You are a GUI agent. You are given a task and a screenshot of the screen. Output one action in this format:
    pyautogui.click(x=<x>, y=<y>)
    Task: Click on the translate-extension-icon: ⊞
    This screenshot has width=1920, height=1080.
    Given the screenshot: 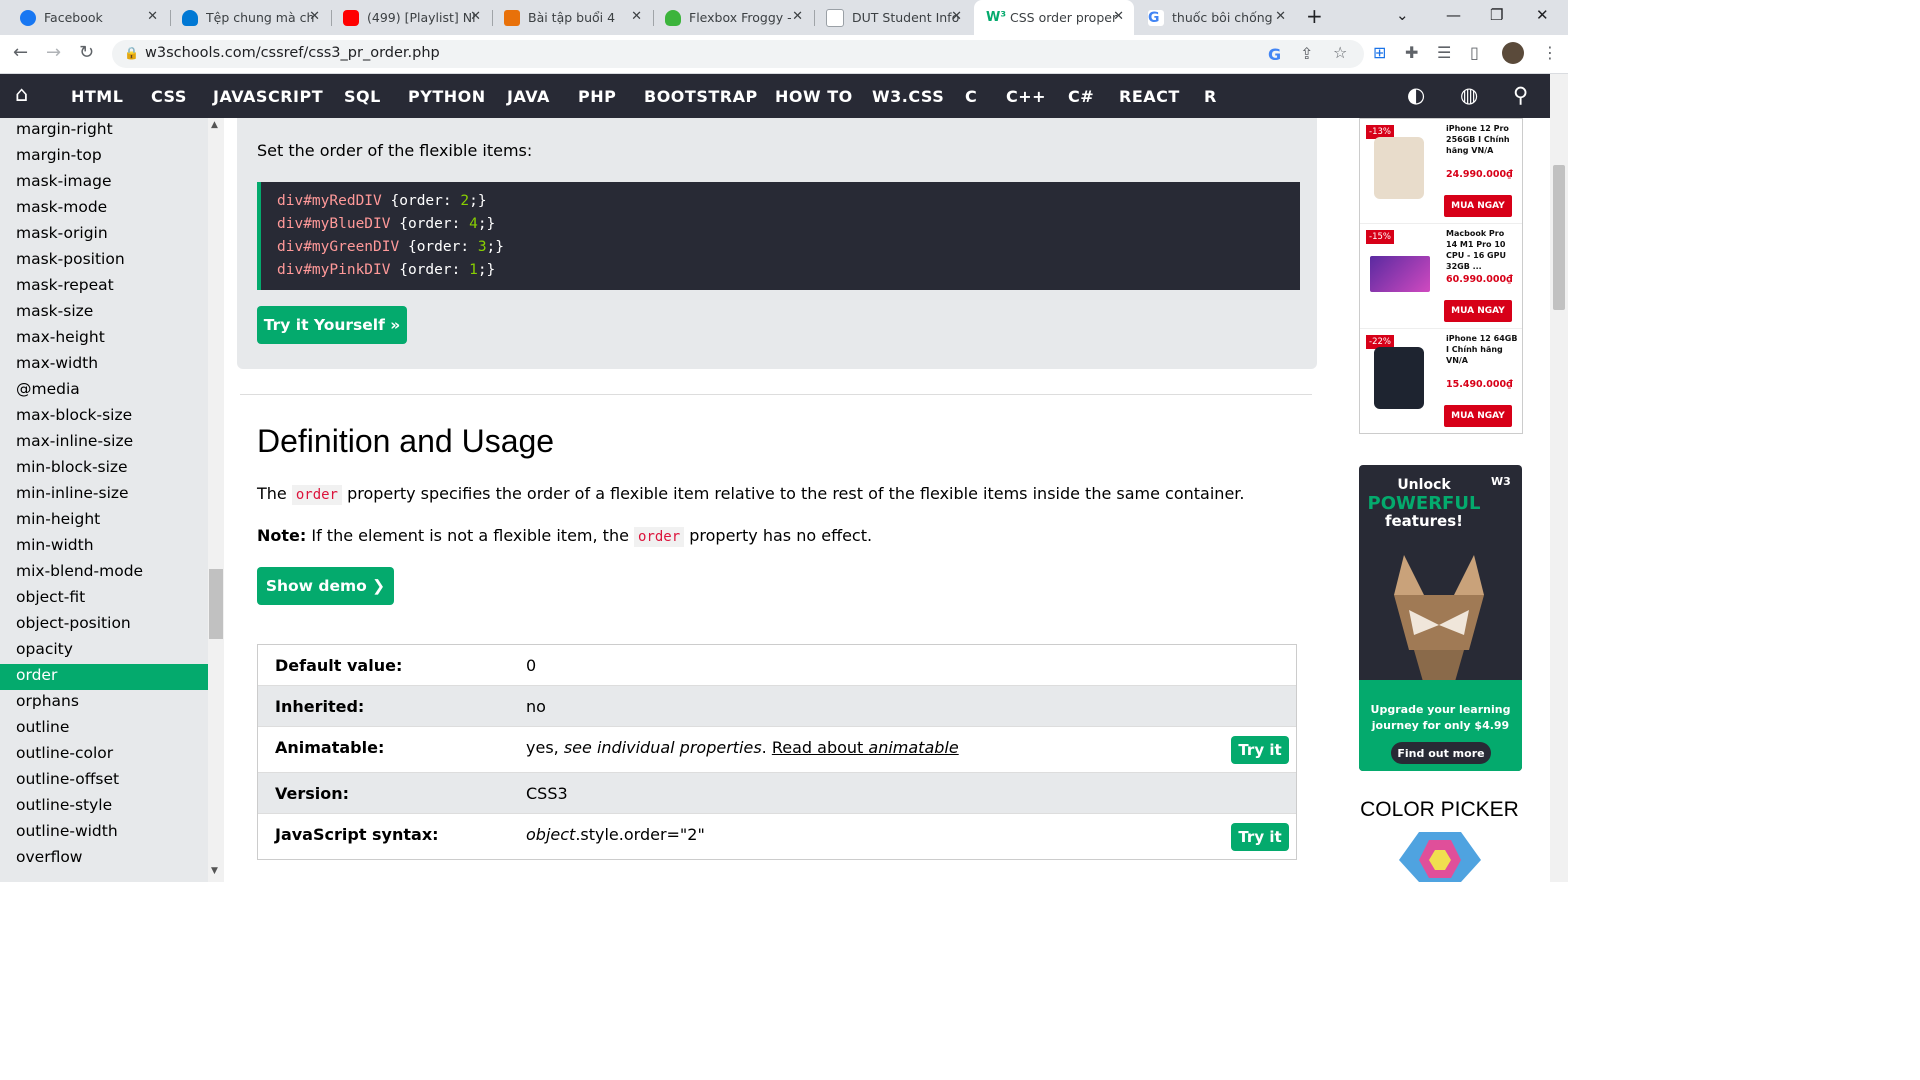 What is the action you would take?
    pyautogui.click(x=1379, y=52)
    